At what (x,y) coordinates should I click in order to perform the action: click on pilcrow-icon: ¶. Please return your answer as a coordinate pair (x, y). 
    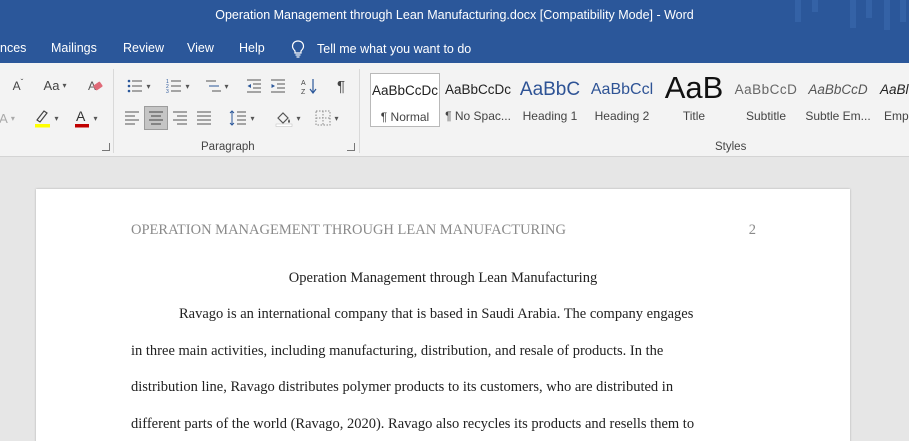
    Looking at the image, I should click on (341, 86).